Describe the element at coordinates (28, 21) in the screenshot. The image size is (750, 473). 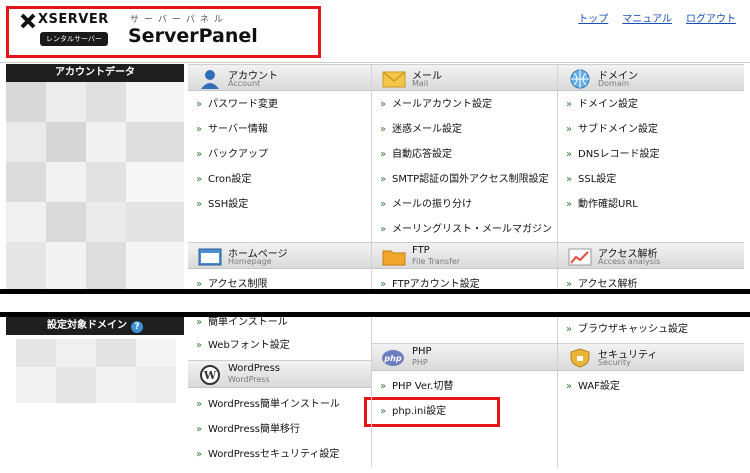
I see `xserver-logo-icon` at that location.